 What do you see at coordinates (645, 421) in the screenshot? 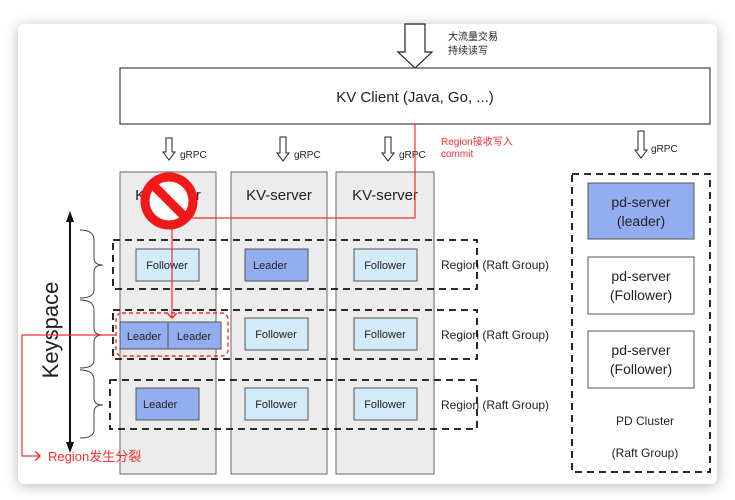
I see `pd-cluster-label: PD Cluster` at bounding box center [645, 421].